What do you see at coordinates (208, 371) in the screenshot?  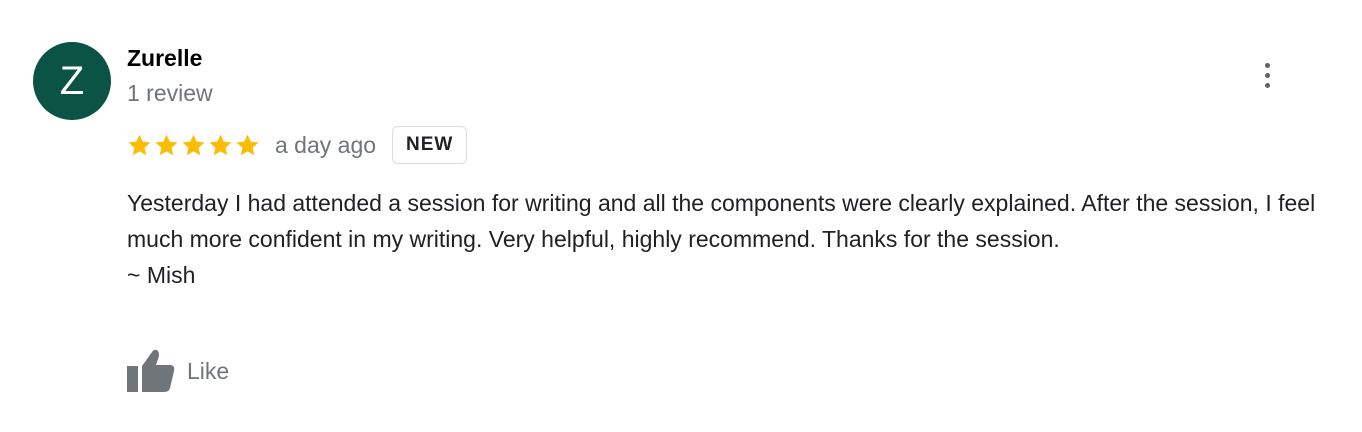 I see `like-label: Like` at bounding box center [208, 371].